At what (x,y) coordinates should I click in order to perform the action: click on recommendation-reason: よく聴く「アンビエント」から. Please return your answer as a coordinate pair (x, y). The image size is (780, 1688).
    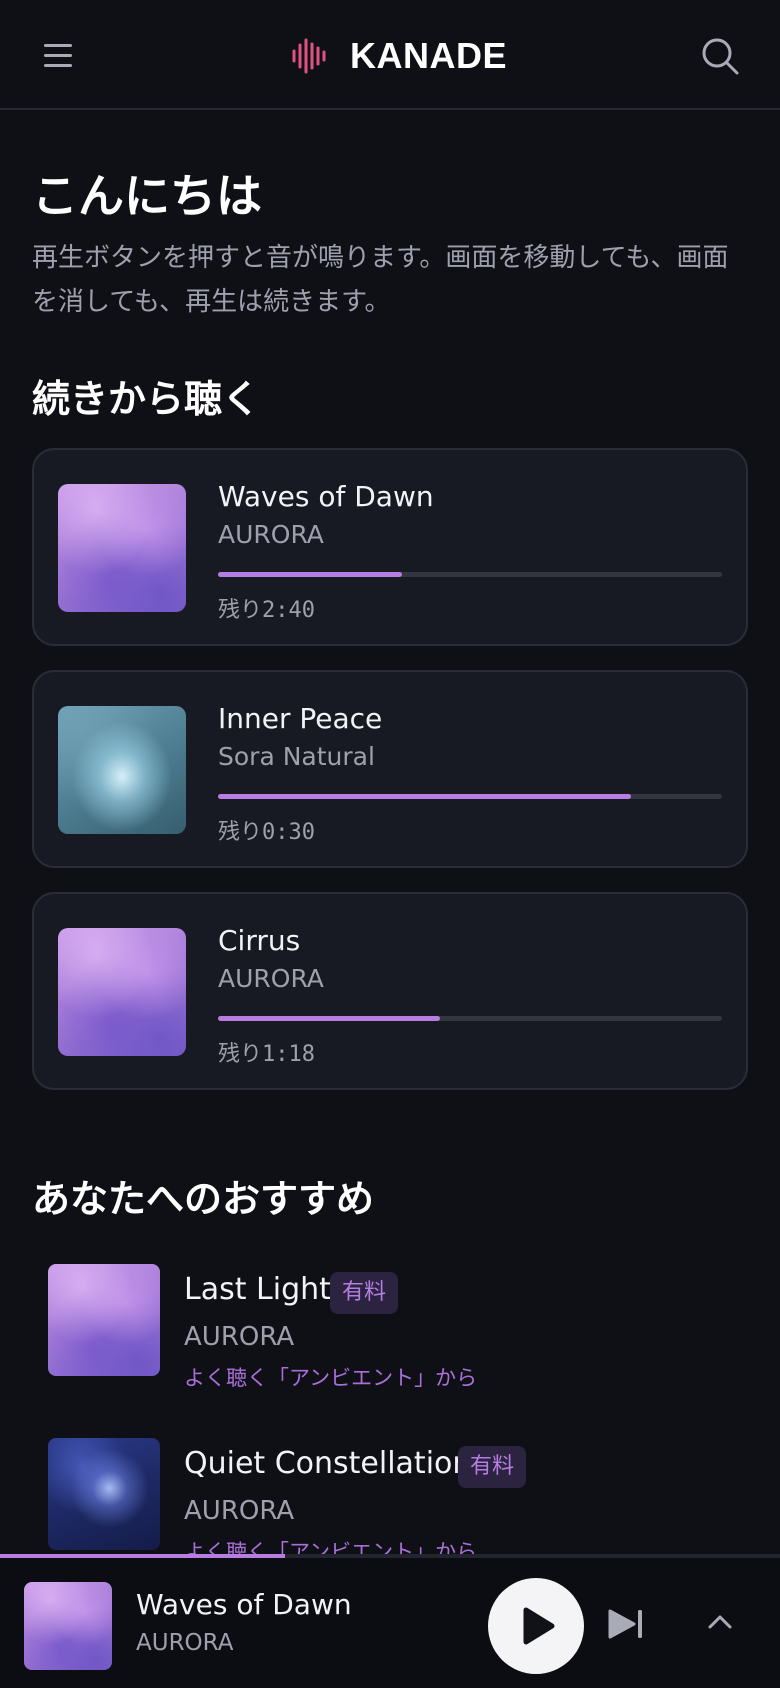
    Looking at the image, I should click on (331, 1378).